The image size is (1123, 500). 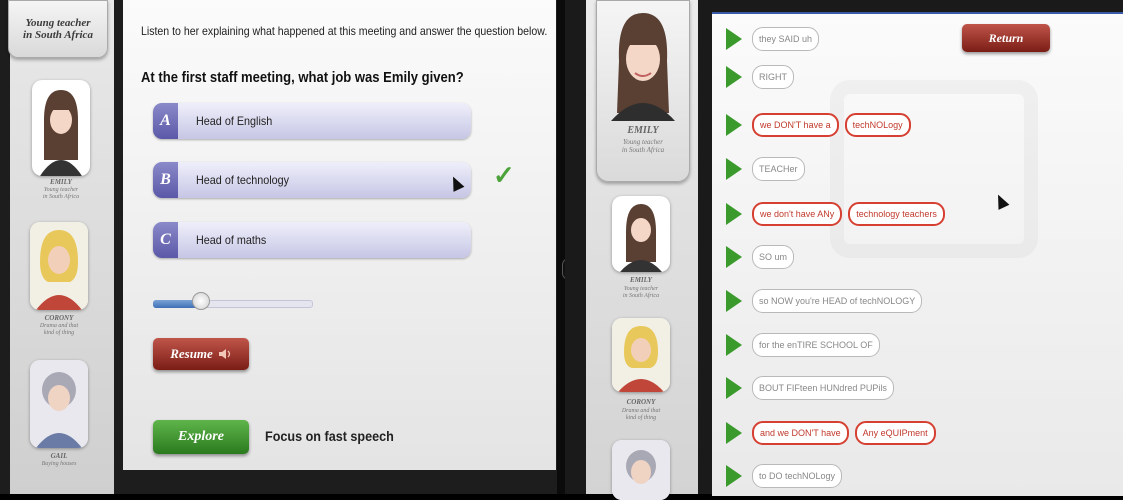 I want to click on corony-name: CORONY, so click(x=59, y=318).